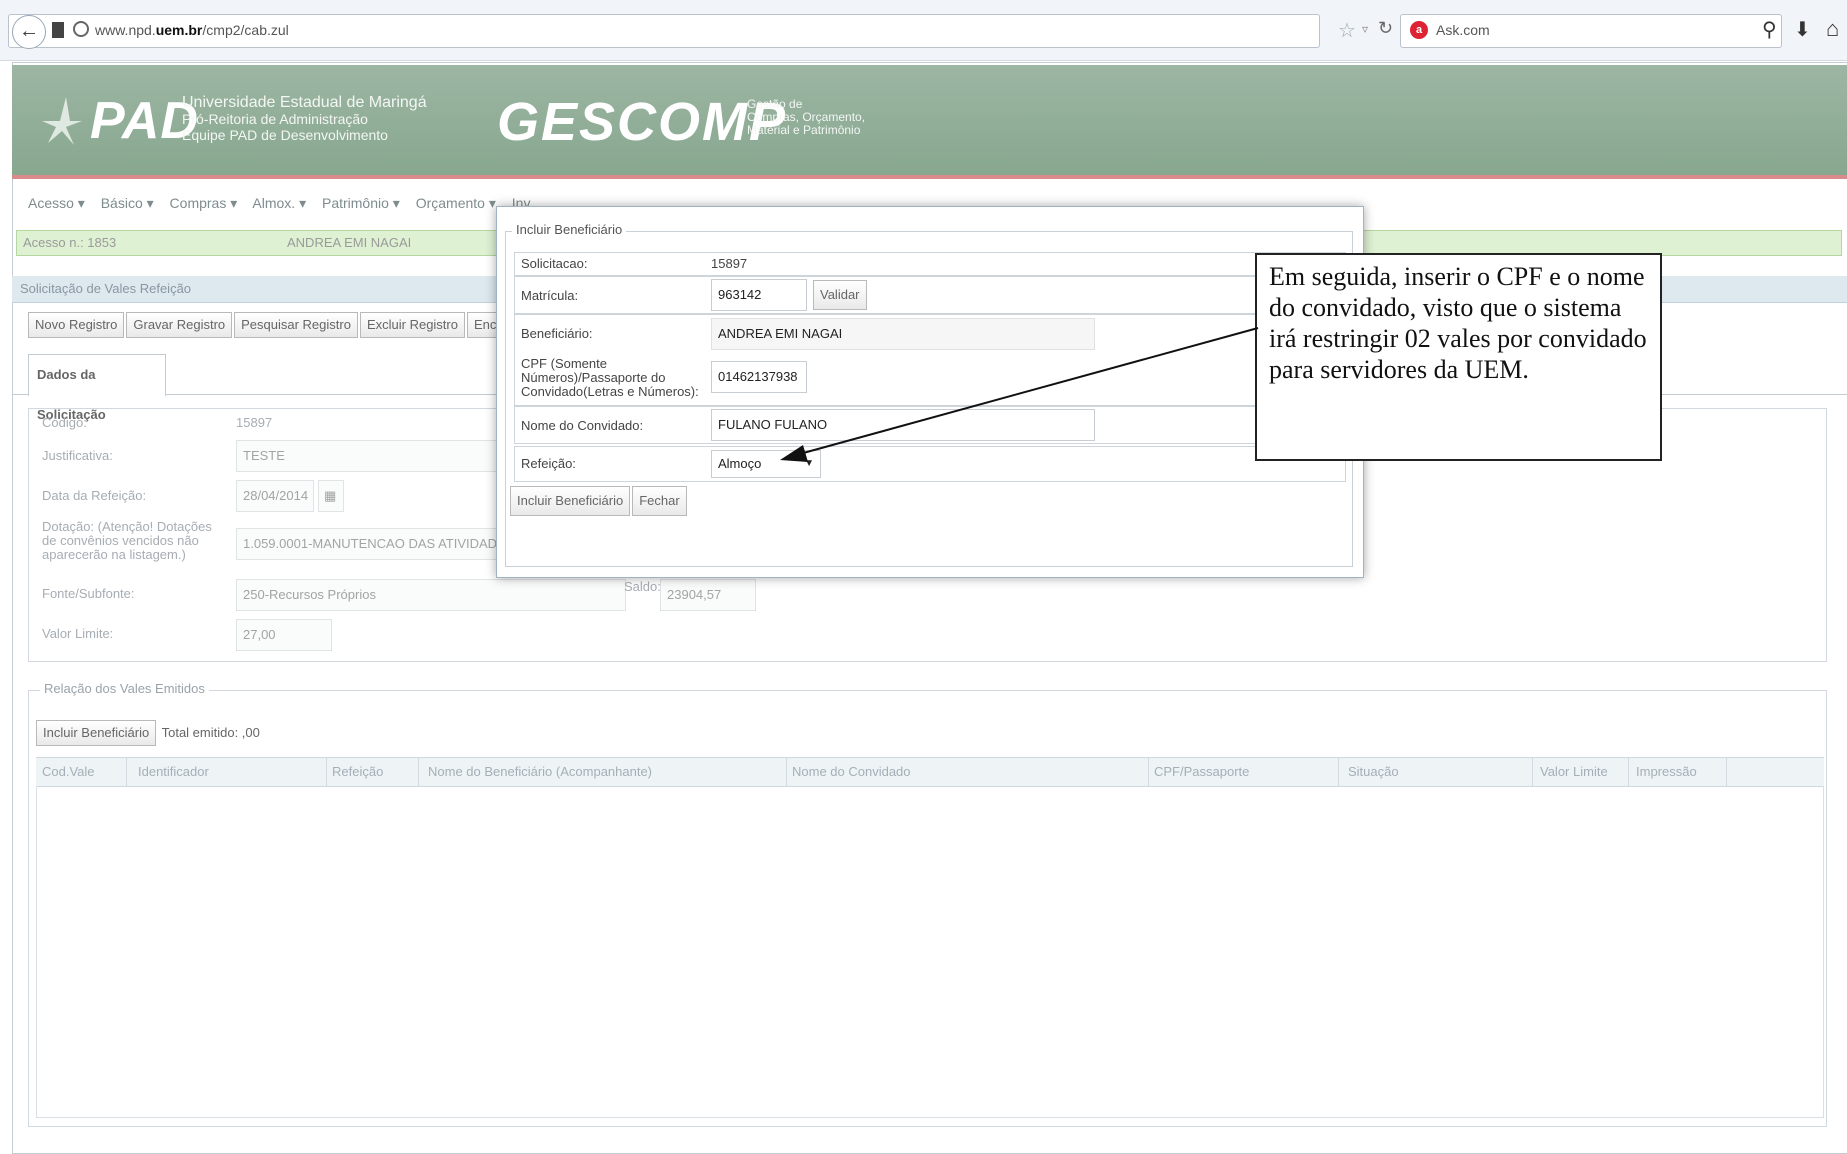  I want to click on ask-logo-icon: a, so click(1419, 30).